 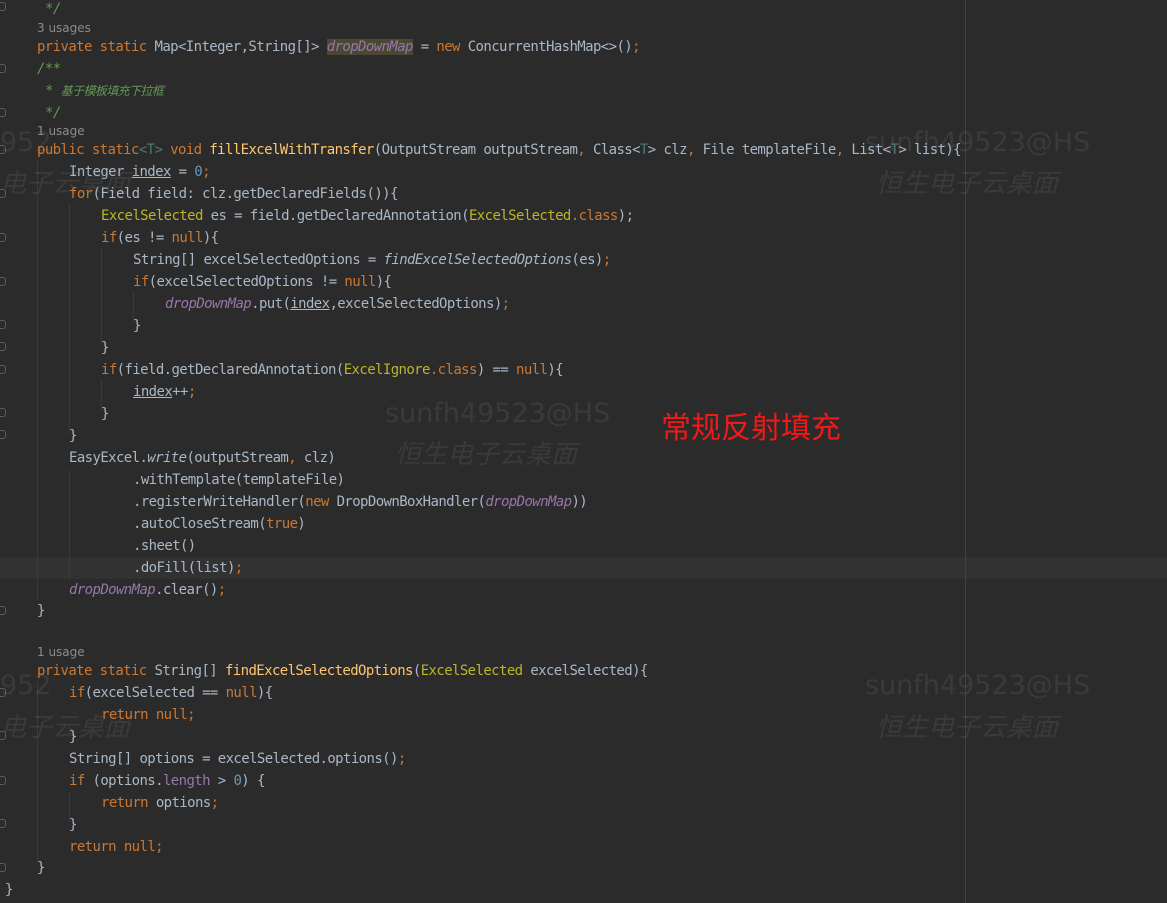 I want to click on code-line: .doFill(list);, so click(x=188, y=568).